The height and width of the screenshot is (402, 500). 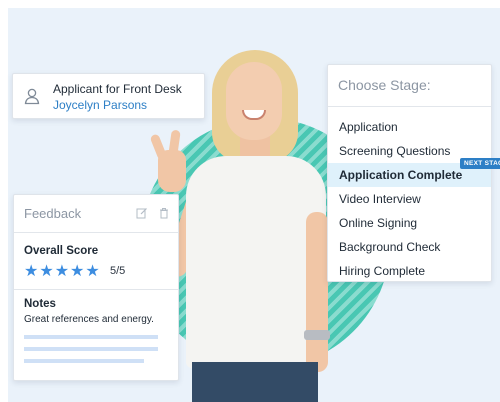 What do you see at coordinates (480, 163) in the screenshot?
I see `next-stage-badge: NEXT STAGE` at bounding box center [480, 163].